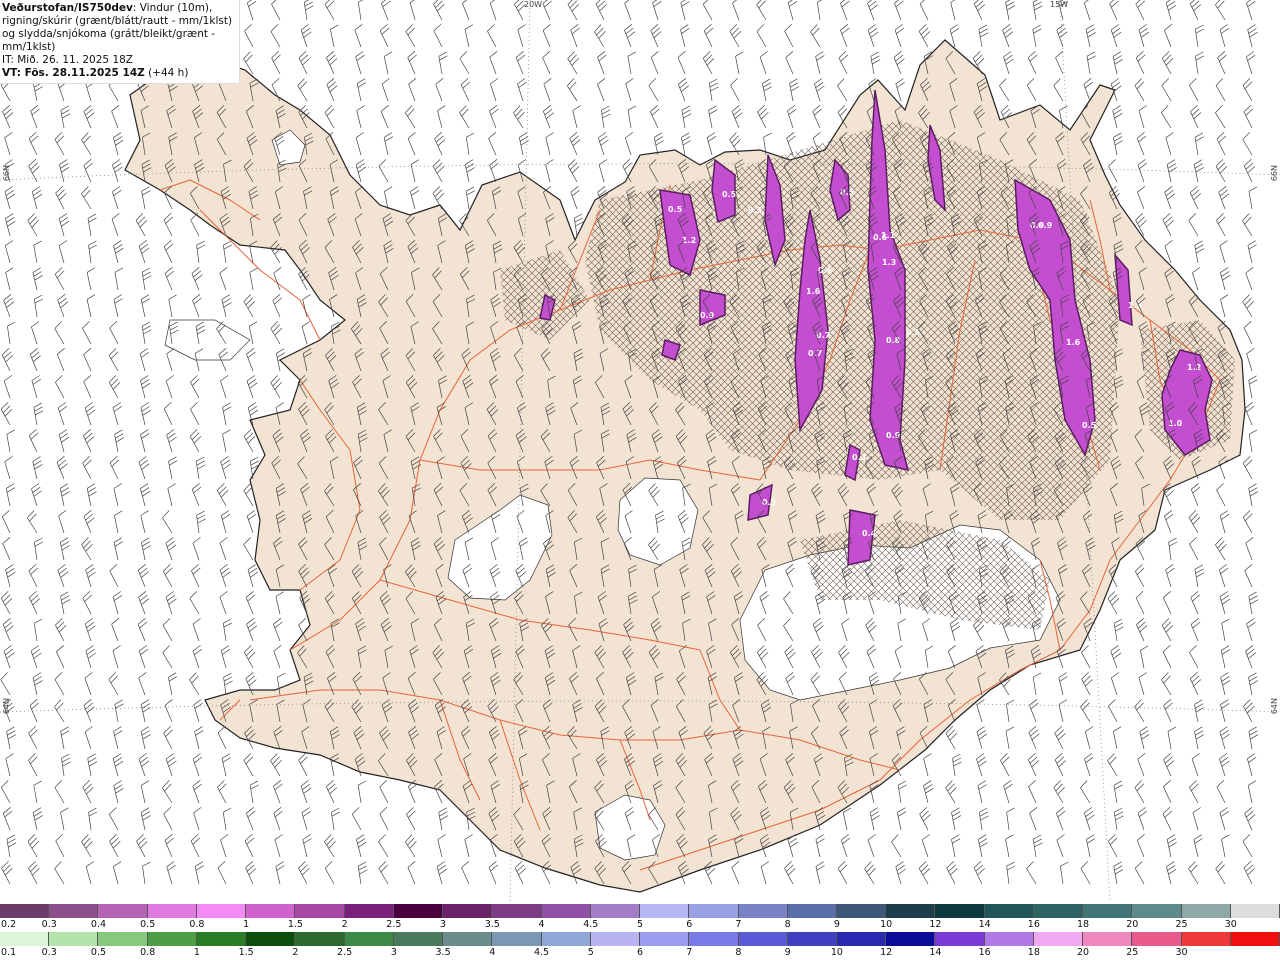  What do you see at coordinates (67, 8) in the screenshot?
I see `map-source: Veðurstofan/IS750dev` at bounding box center [67, 8].